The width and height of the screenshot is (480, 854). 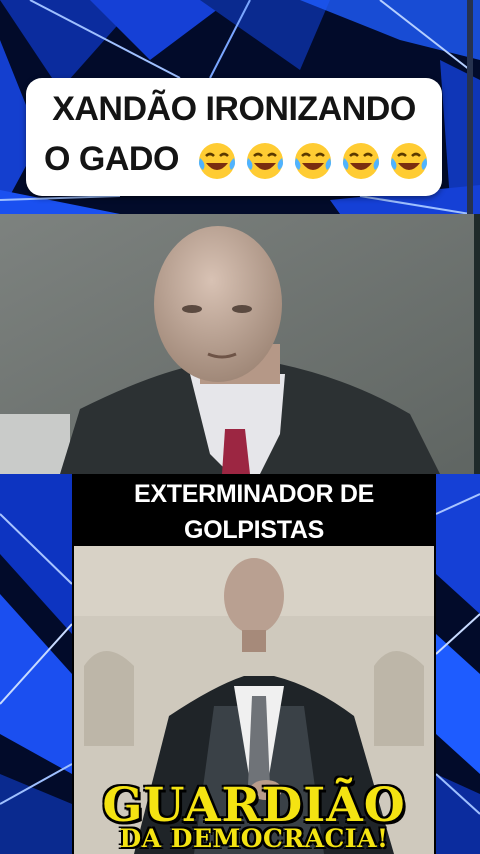 What do you see at coordinates (111, 159) in the screenshot?
I see `caption-line-2: O GADO` at bounding box center [111, 159].